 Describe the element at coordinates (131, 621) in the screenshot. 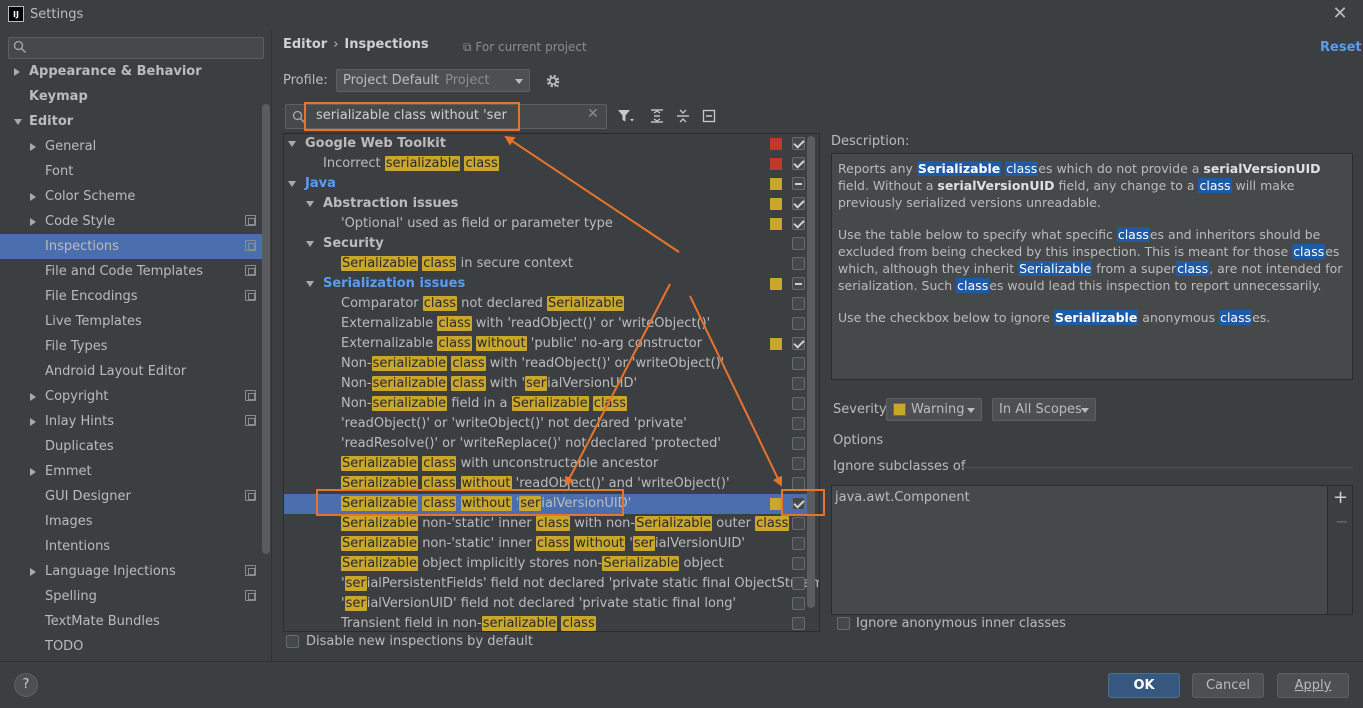

I see `sidebar-item-textmate-bundles: TextMate Bundles` at that location.